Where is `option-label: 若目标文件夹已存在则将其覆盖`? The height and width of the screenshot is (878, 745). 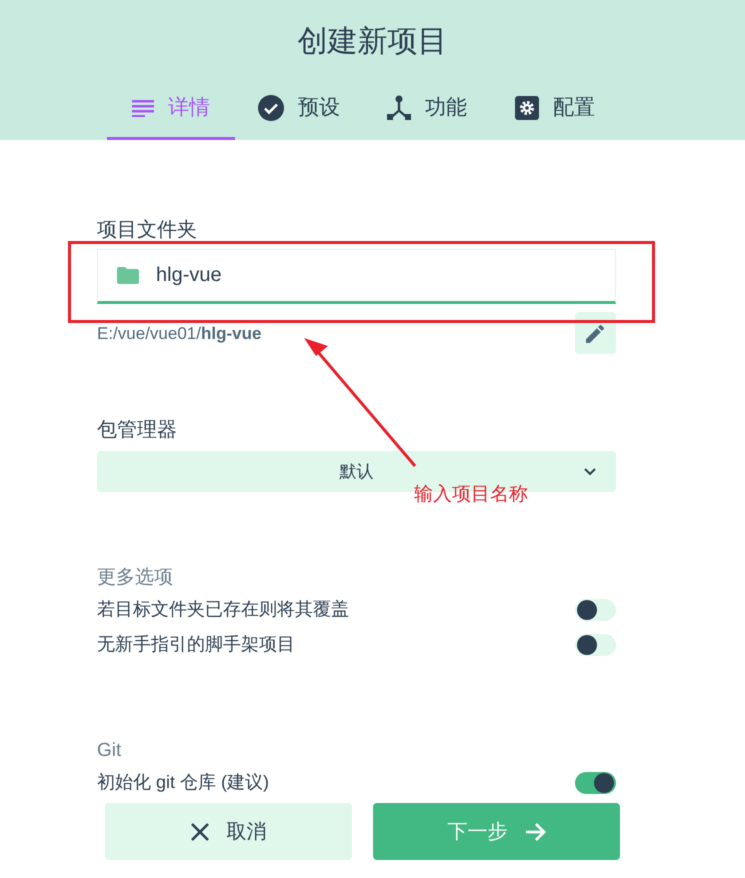 option-label: 若目标文件夹已存在则将其覆盖 is located at coordinates (223, 609).